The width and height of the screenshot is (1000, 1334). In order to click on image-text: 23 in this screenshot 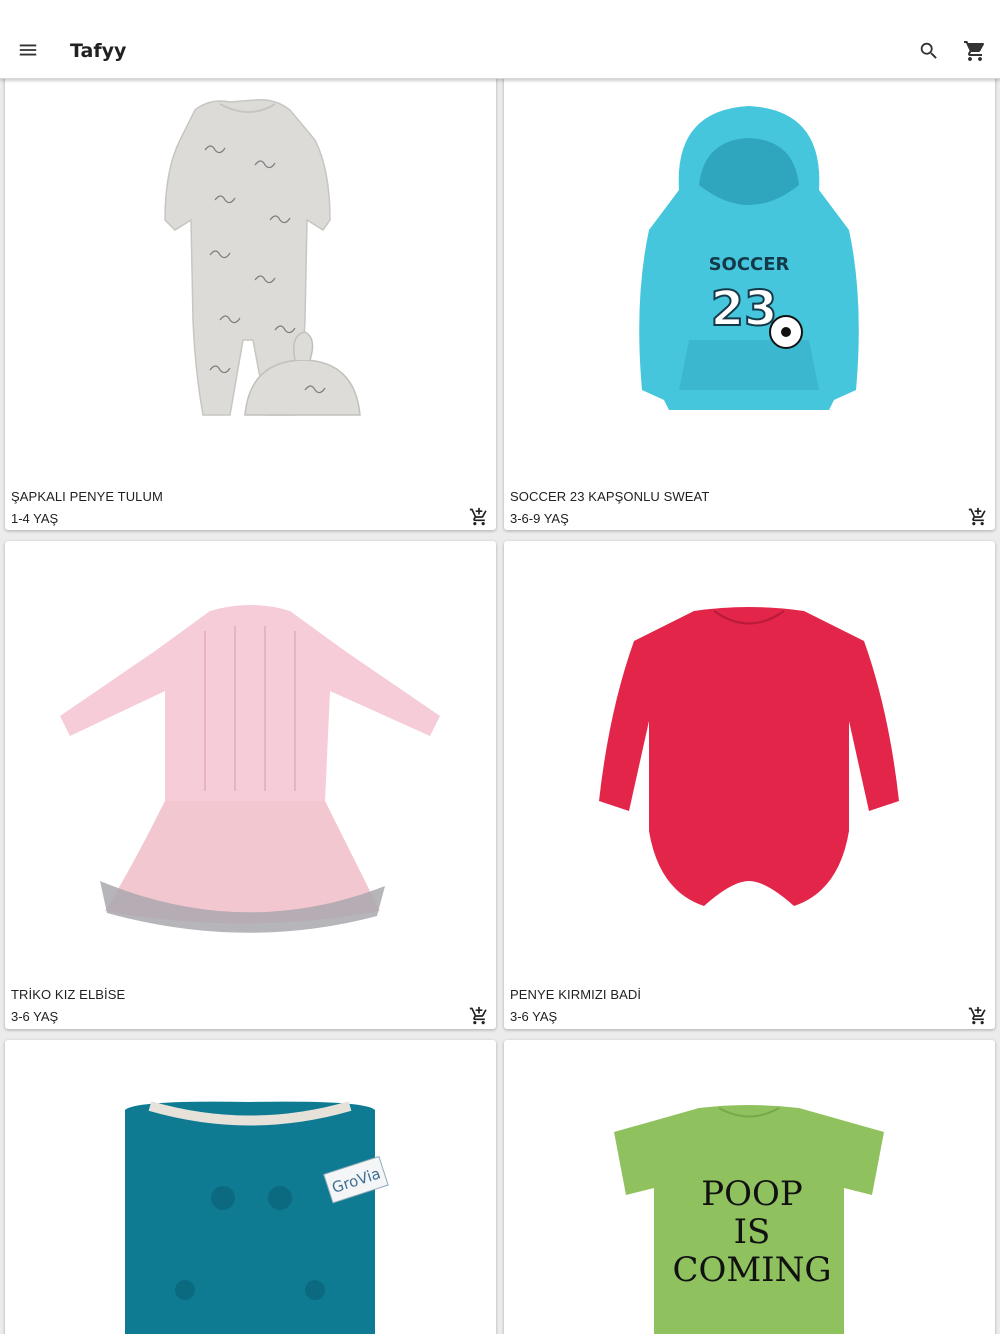, I will do `click(744, 309)`.